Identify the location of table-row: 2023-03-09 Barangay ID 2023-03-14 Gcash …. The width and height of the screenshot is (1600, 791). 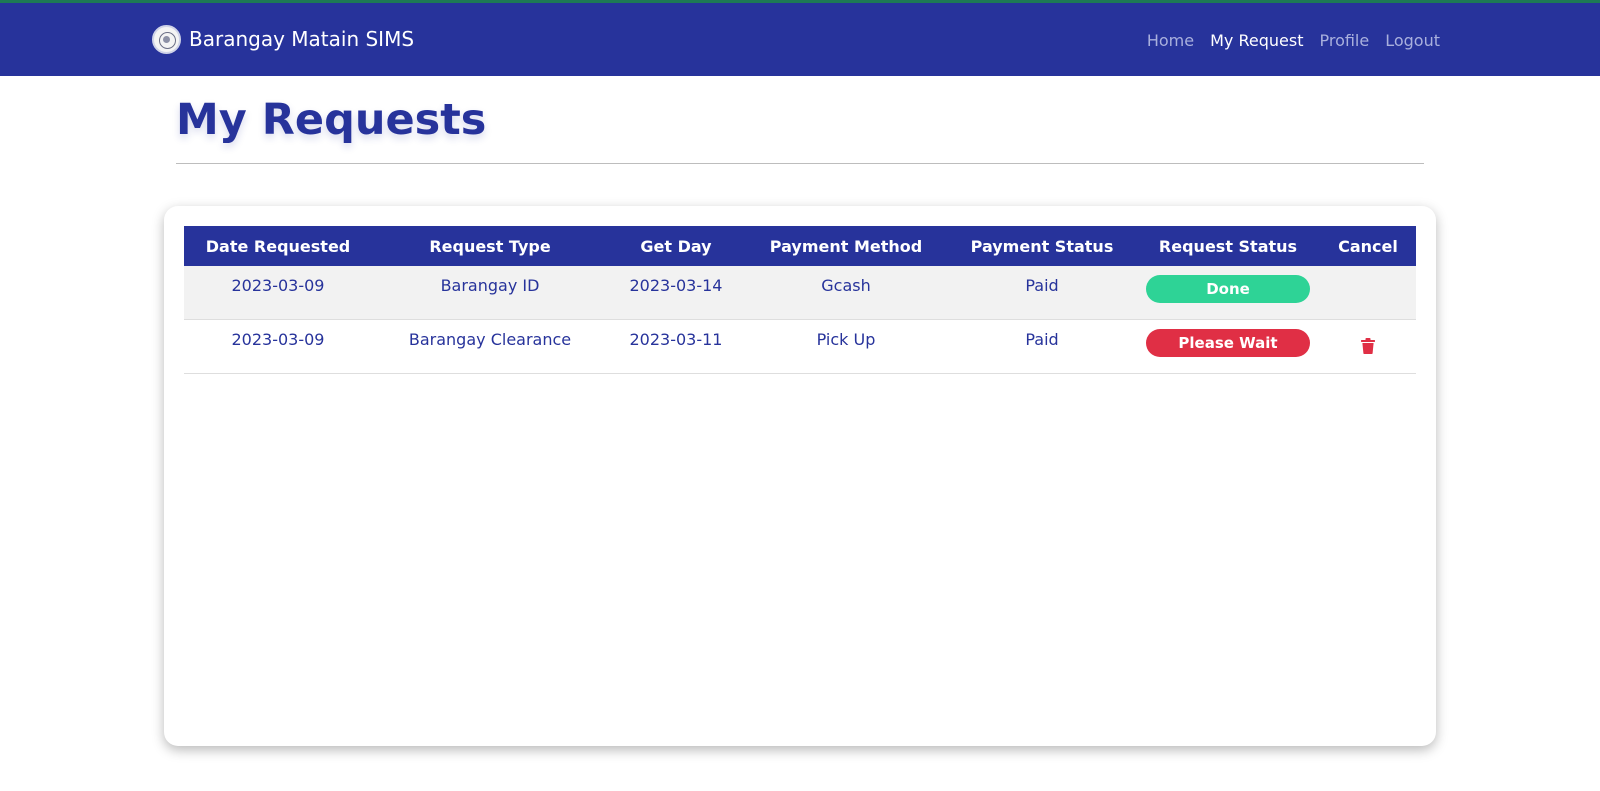
(800, 293).